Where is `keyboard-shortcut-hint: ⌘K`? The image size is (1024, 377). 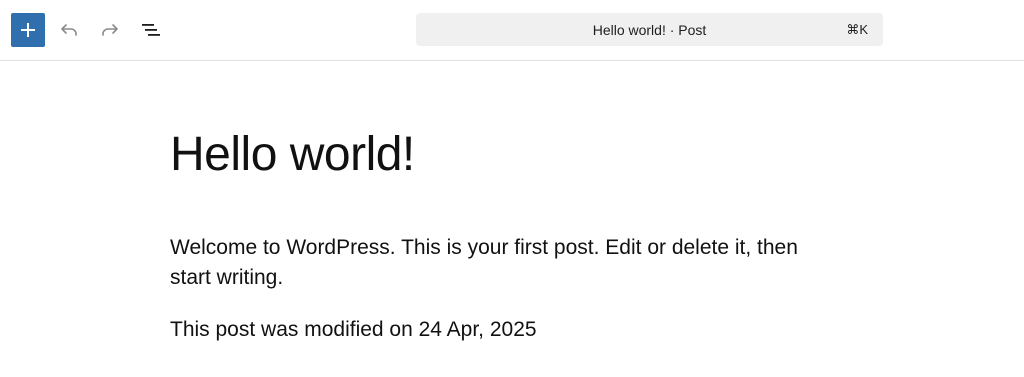
keyboard-shortcut-hint: ⌘K is located at coordinates (857, 29).